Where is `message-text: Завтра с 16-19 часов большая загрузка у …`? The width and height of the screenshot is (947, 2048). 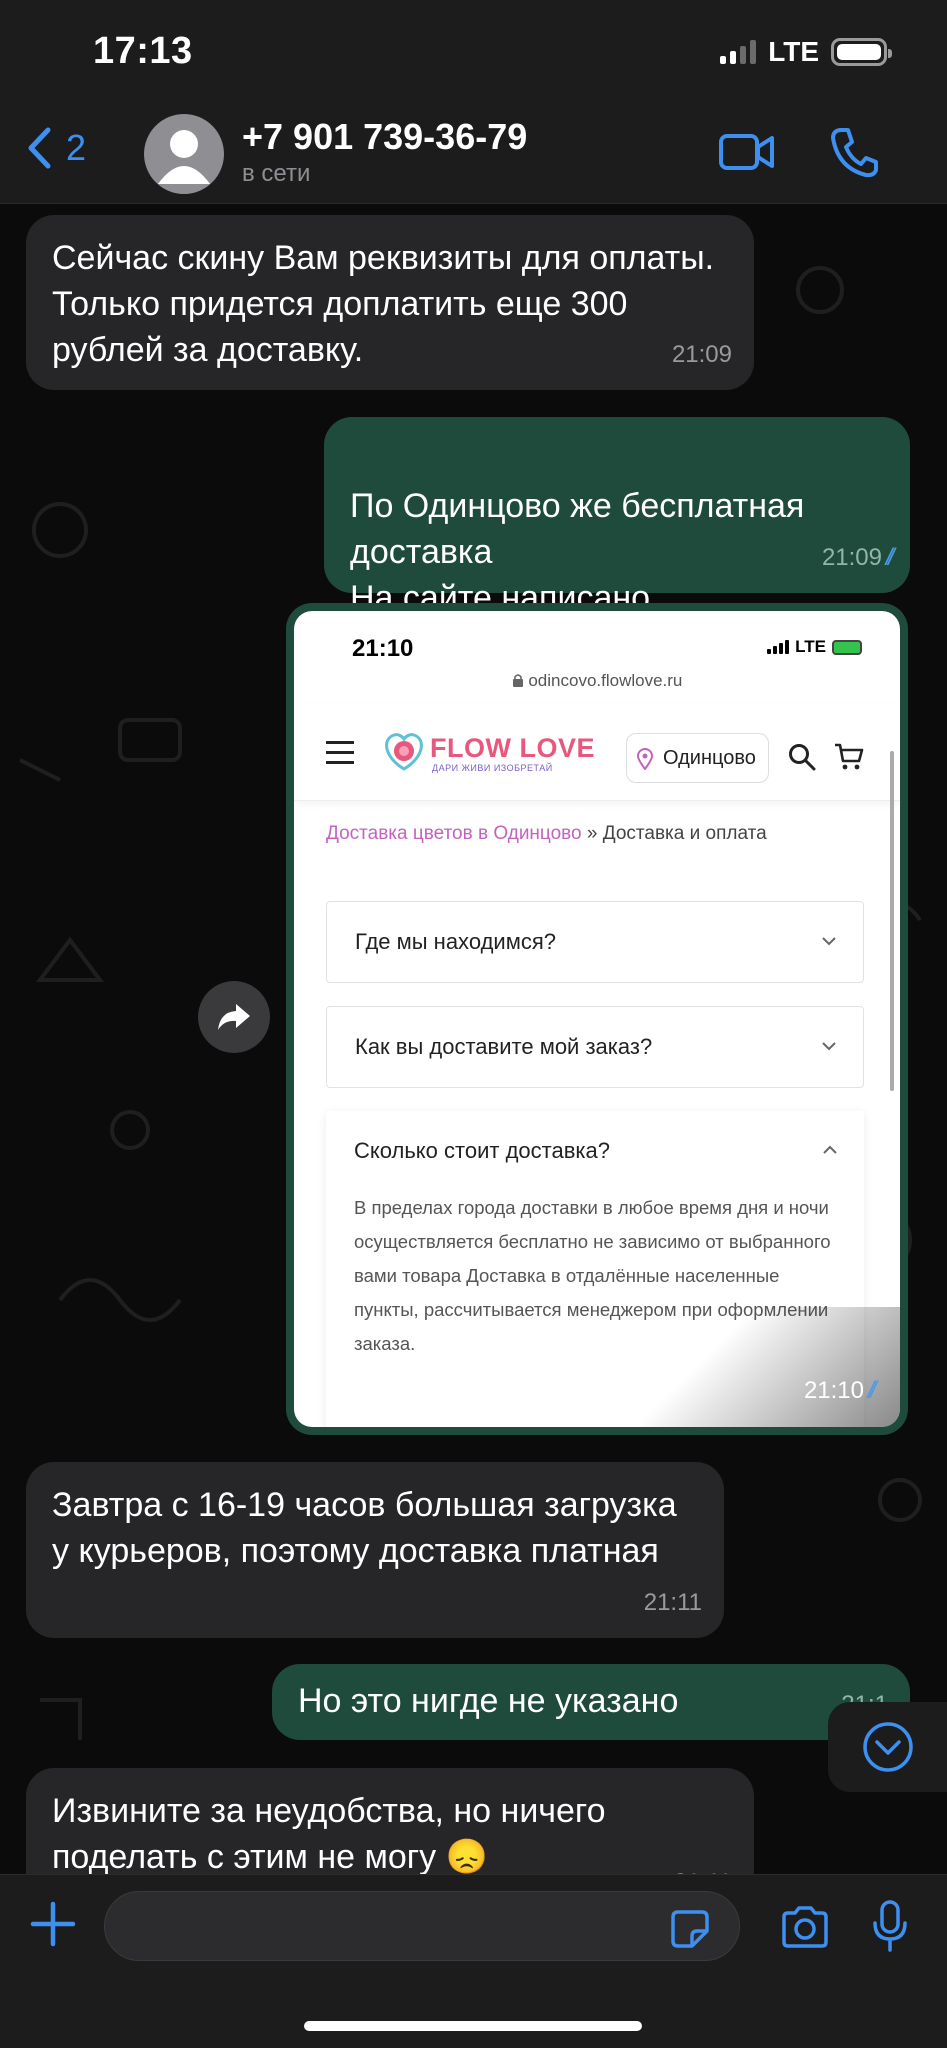 message-text: Завтра с 16-19 часов большая загрузка у … is located at coordinates (364, 1528).